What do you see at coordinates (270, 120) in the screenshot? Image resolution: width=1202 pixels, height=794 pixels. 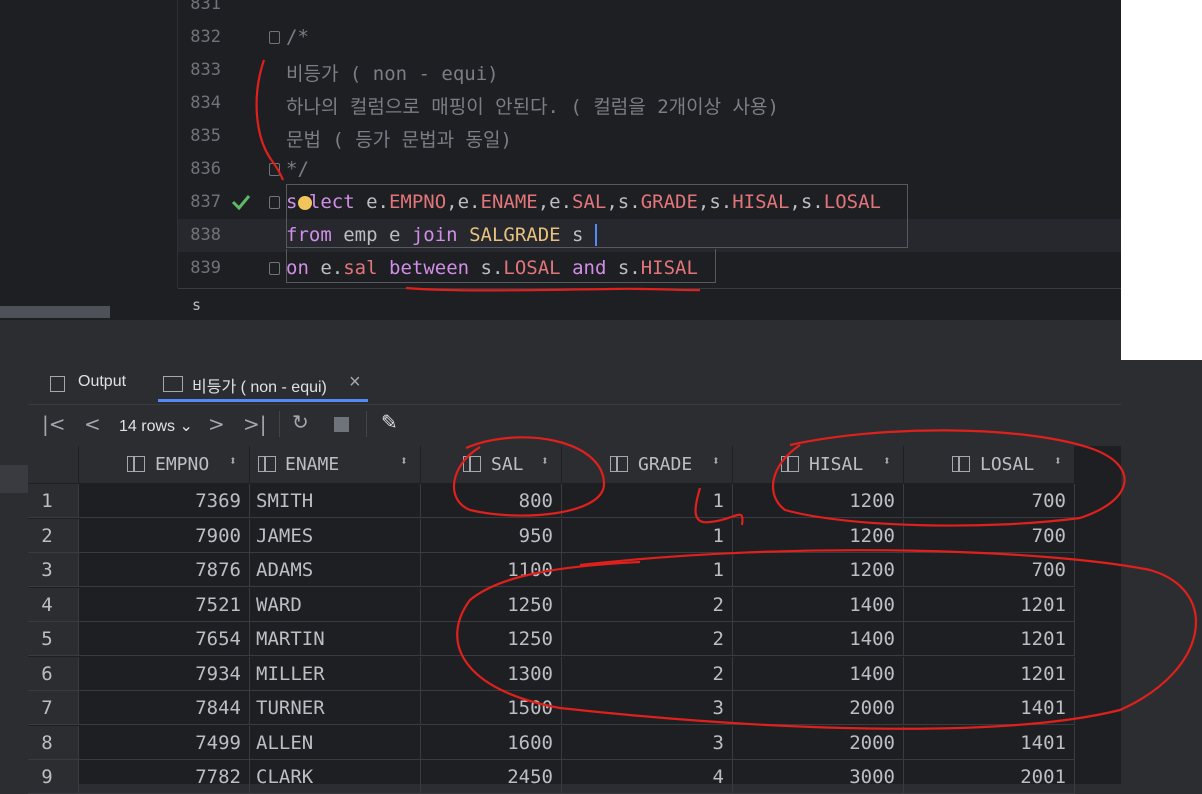 I see `annotation-comment-bracket` at bounding box center [270, 120].